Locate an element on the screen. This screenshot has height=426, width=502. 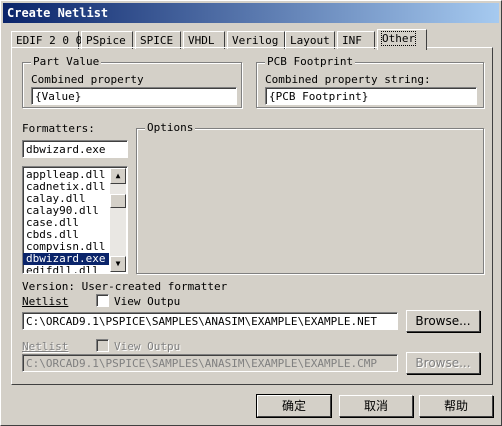
netlist-label-2: Netlist is located at coordinates (45, 346).